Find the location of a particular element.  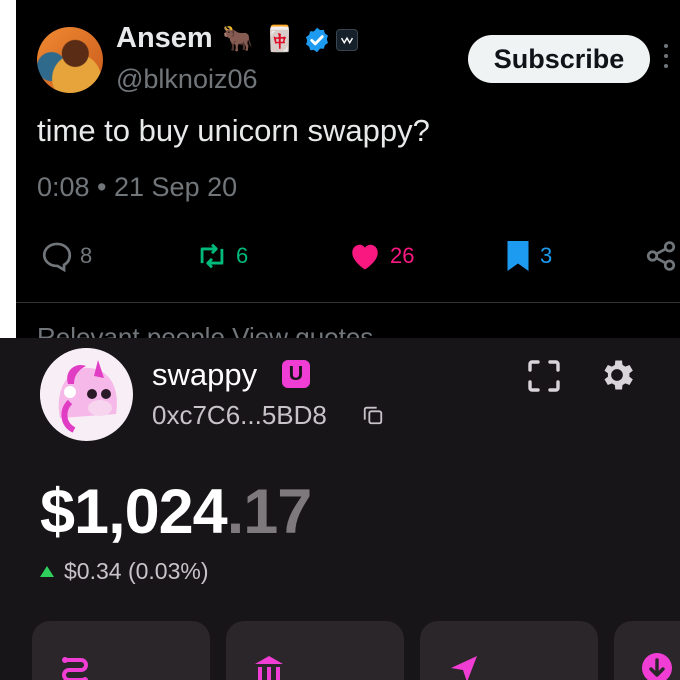

share-action is located at coordinates (661, 256).